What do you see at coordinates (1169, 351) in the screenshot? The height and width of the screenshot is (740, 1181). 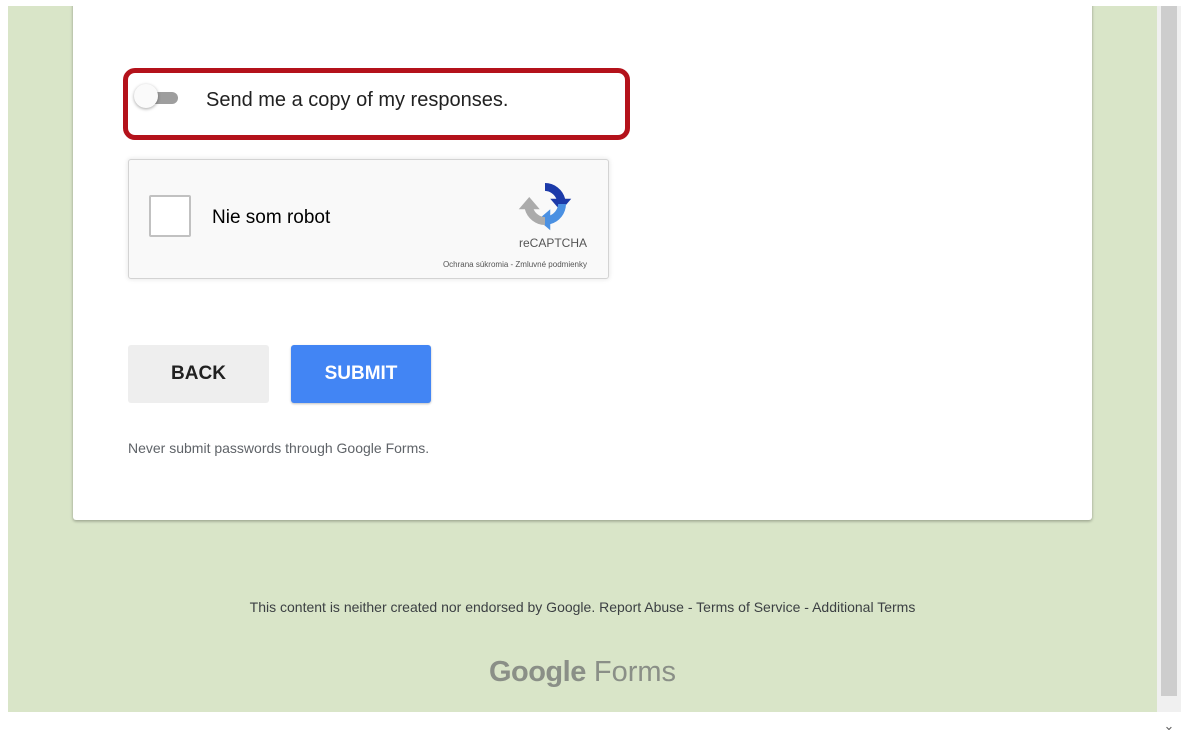 I see `scrollbar-thumb` at bounding box center [1169, 351].